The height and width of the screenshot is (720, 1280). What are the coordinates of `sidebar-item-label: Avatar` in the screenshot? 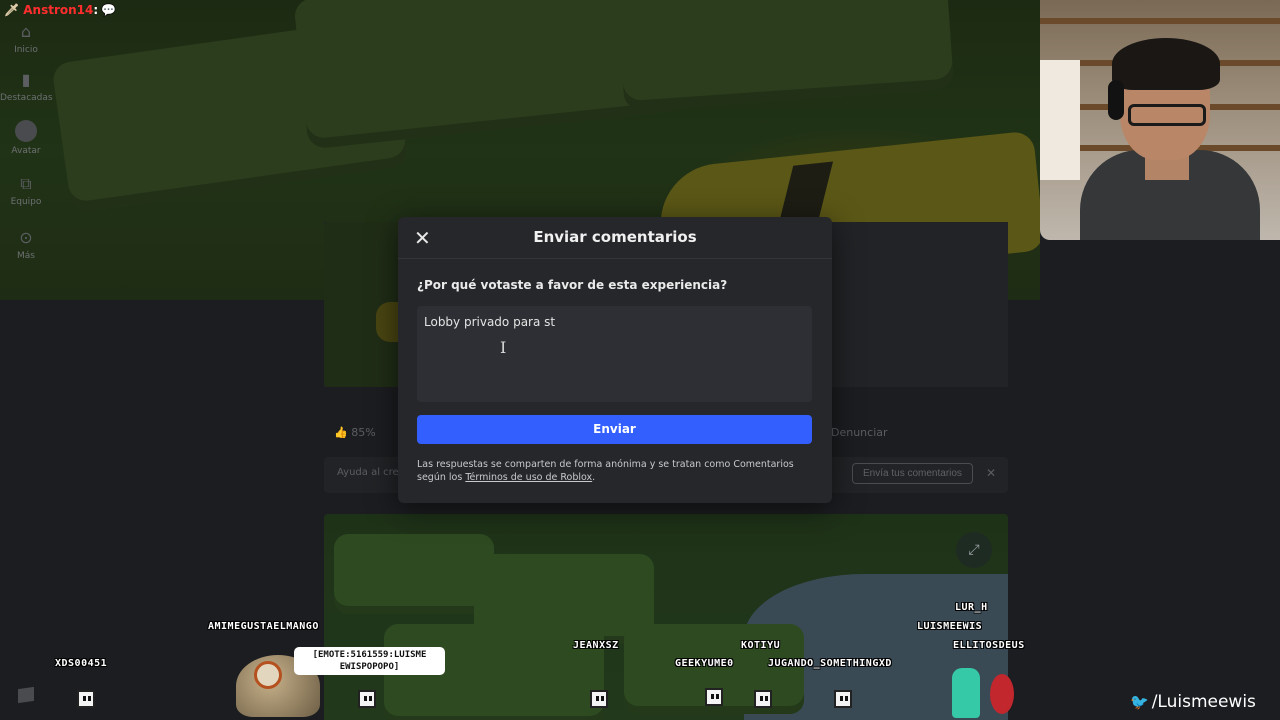 It's located at (26, 151).